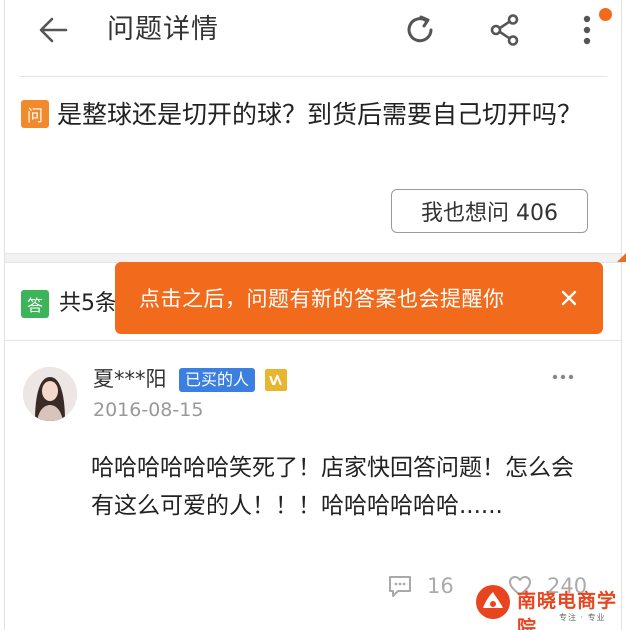 The height and width of the screenshot is (630, 626). What do you see at coordinates (400, 586) in the screenshot?
I see `comment-icon` at bounding box center [400, 586].